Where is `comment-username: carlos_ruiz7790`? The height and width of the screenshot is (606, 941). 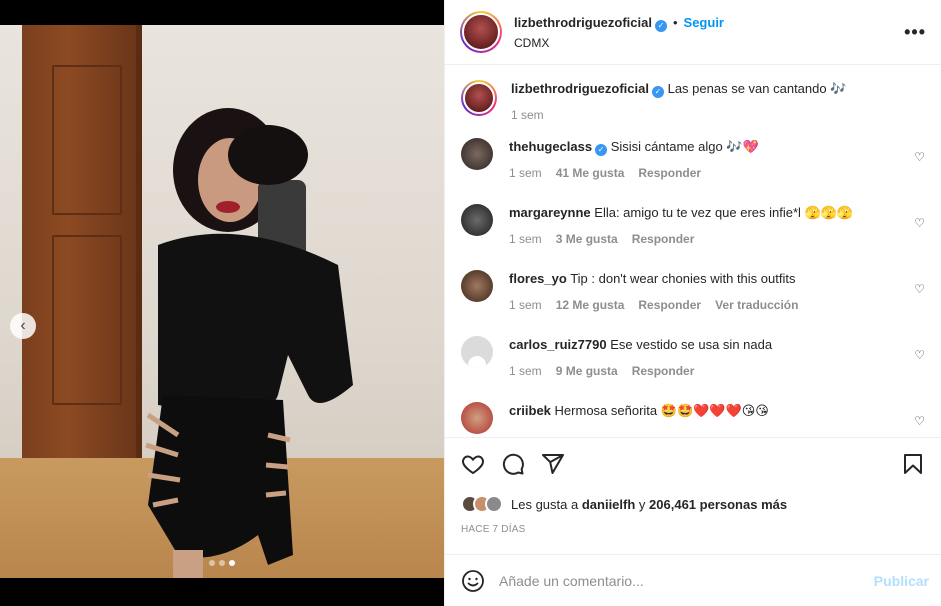
comment-username: carlos_ruiz7790 is located at coordinates (558, 344).